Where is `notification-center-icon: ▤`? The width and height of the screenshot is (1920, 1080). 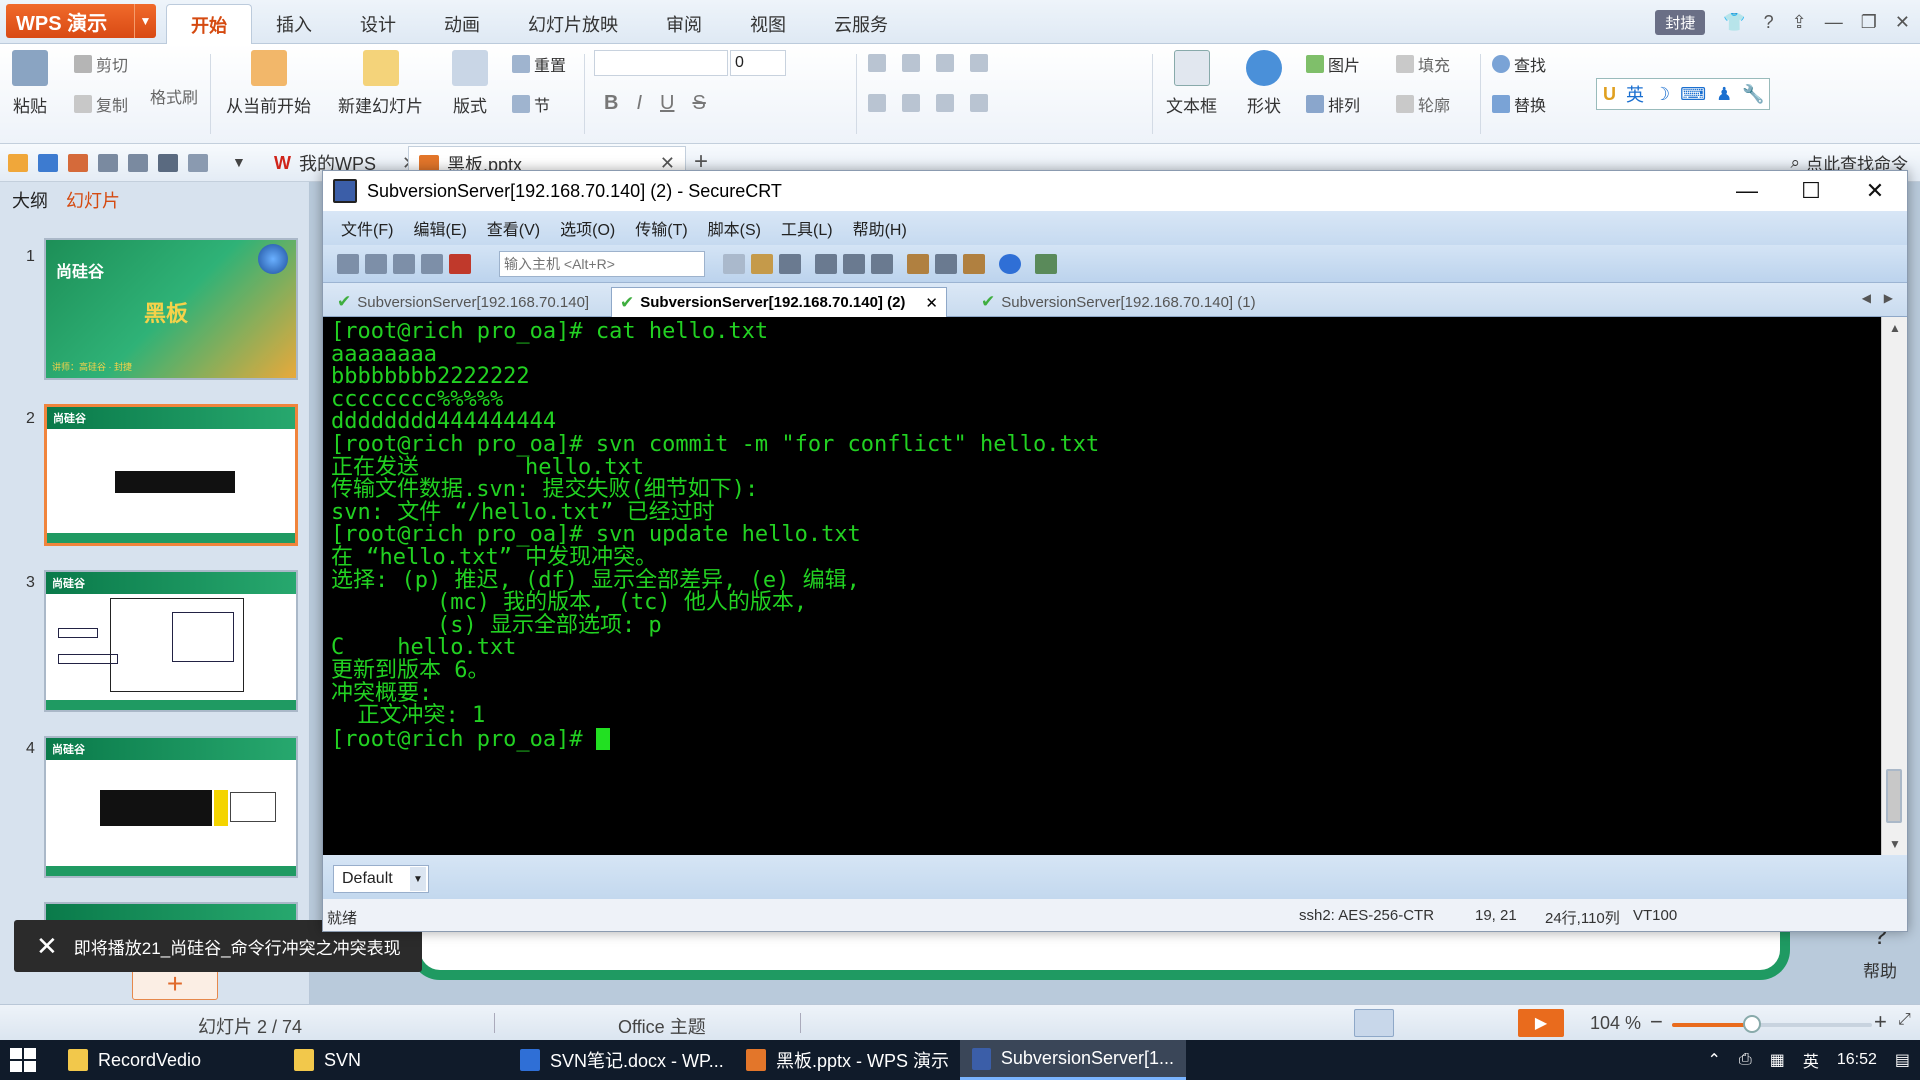 notification-center-icon: ▤ is located at coordinates (1902, 1060).